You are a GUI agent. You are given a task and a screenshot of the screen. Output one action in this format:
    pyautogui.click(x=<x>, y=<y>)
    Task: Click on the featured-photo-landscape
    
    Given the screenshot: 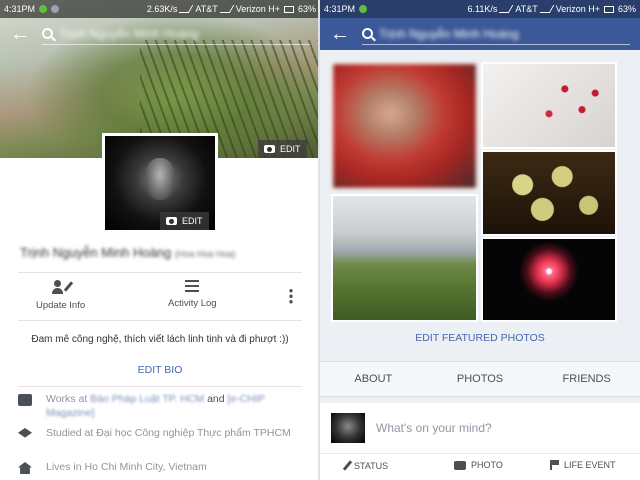 What is the action you would take?
    pyautogui.click(x=404, y=258)
    